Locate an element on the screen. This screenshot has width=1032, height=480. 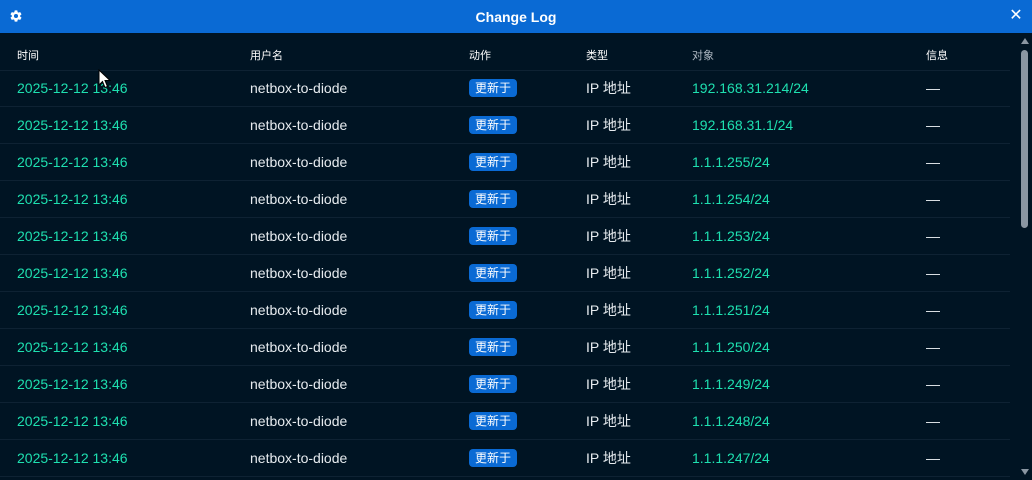
object-link: 1.1.1.249/24 is located at coordinates (731, 384).